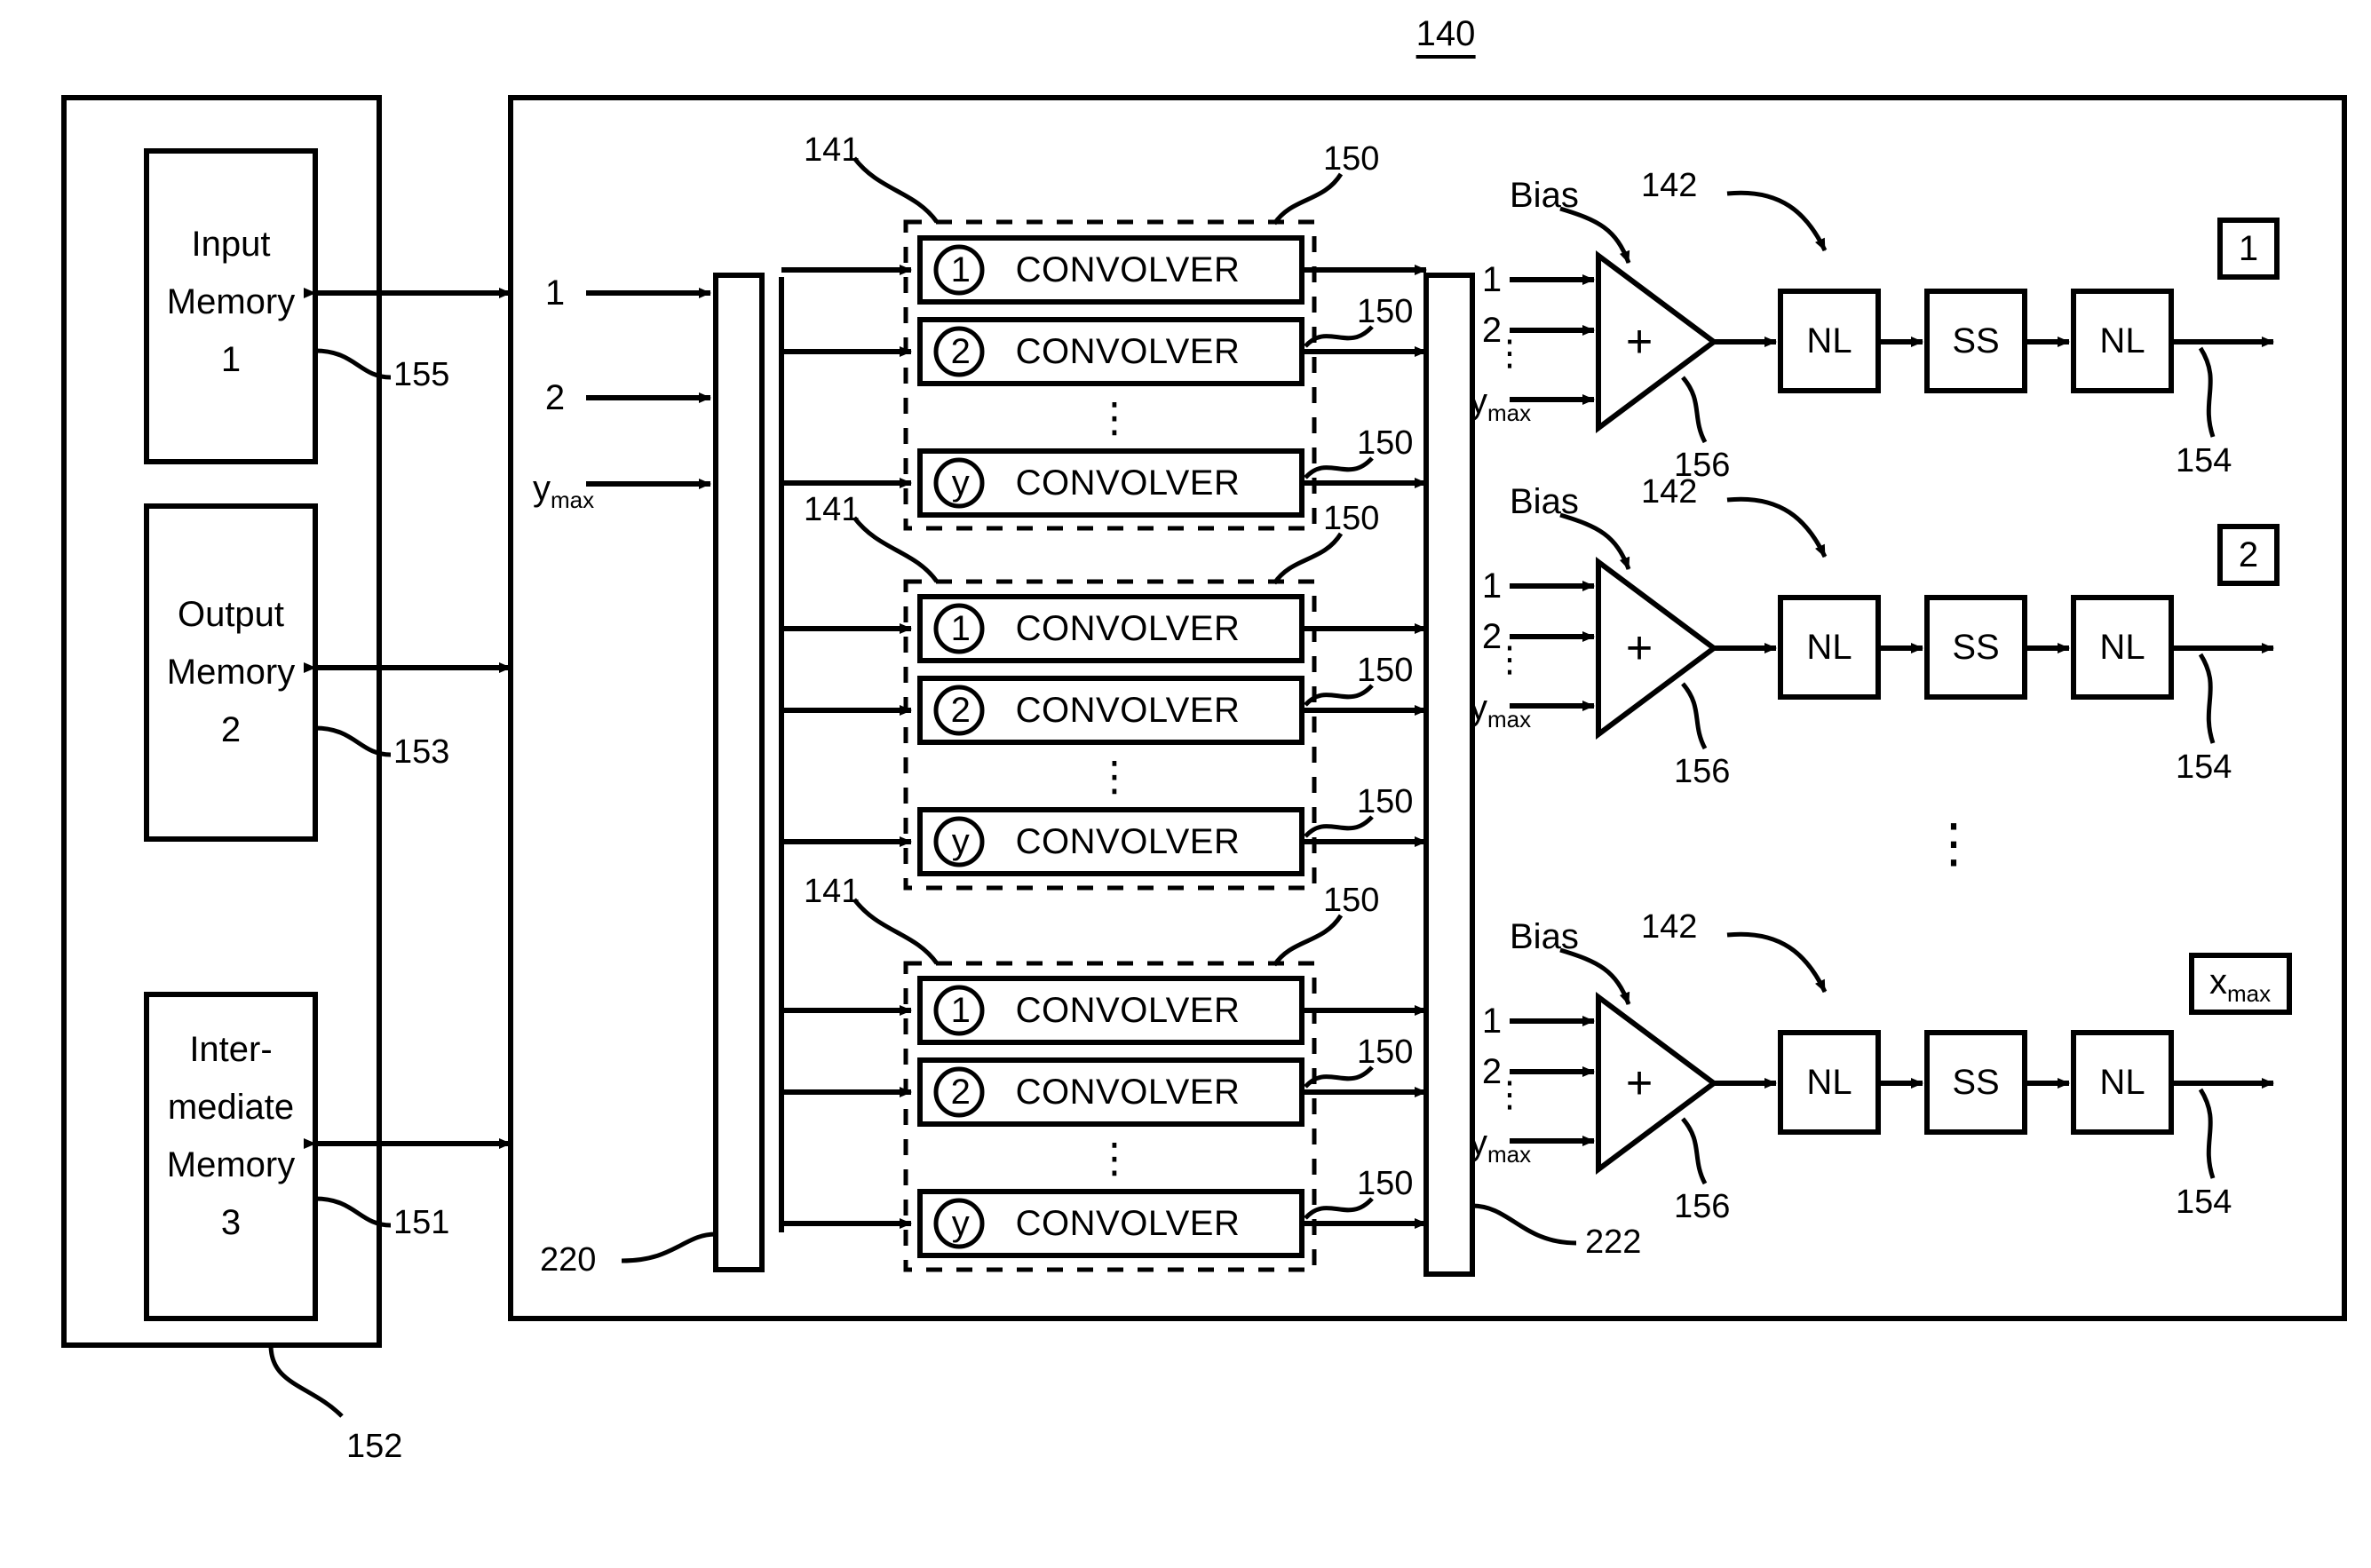 This screenshot has width=2371, height=1568. What do you see at coordinates (231, 301) in the screenshot?
I see `input-memory-line2: Memory` at bounding box center [231, 301].